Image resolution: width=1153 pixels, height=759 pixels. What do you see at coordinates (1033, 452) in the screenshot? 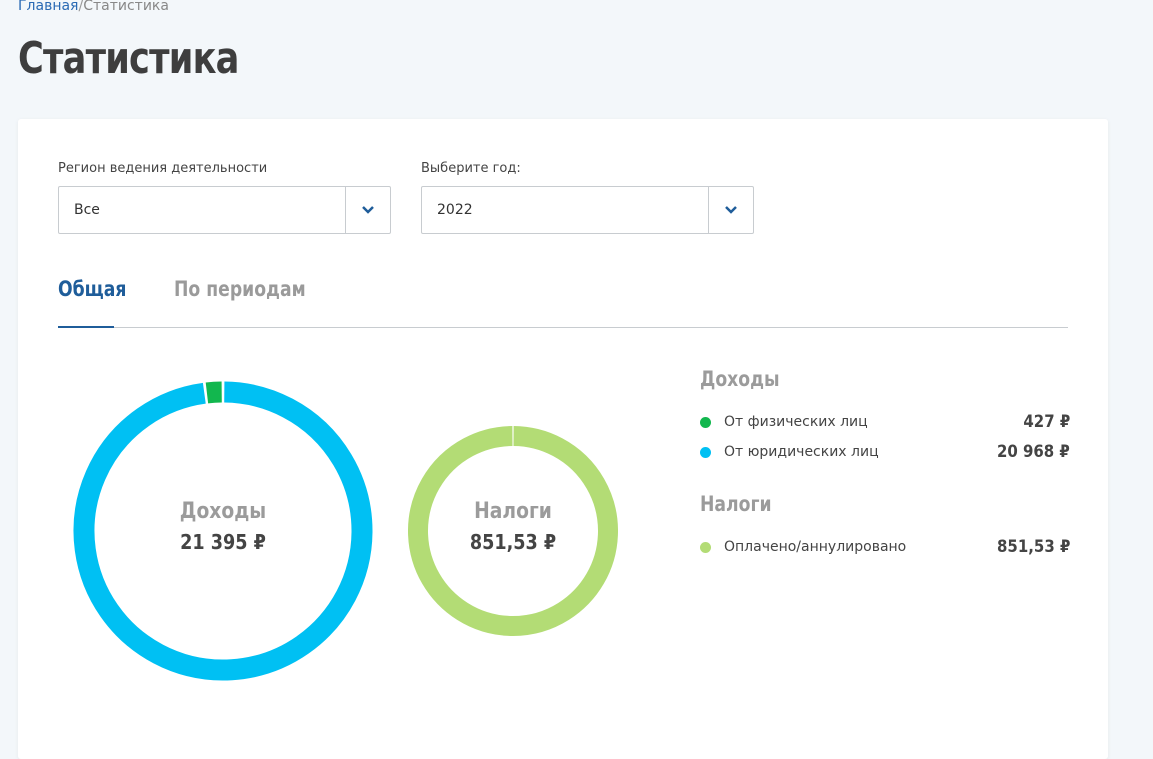
I see `legend-value-legal-entities: 20 968 ₽` at bounding box center [1033, 452].